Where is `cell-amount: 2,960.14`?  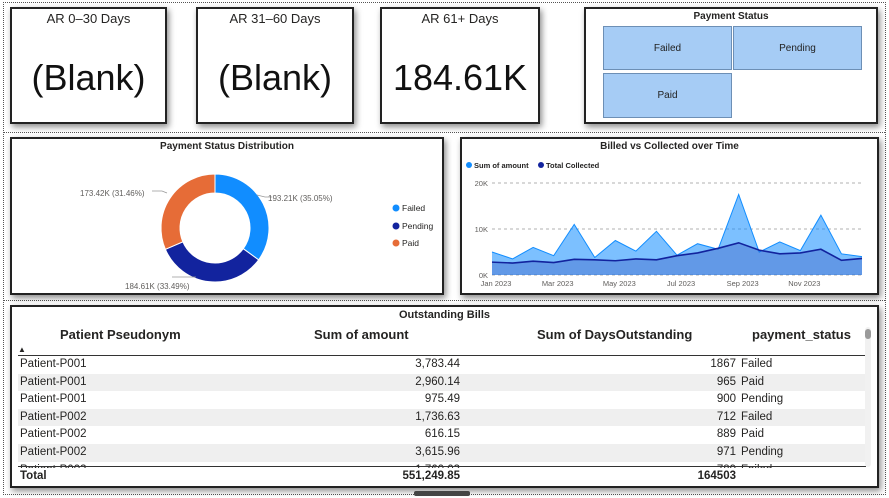
cell-amount: 2,960.14 is located at coordinates (437, 381).